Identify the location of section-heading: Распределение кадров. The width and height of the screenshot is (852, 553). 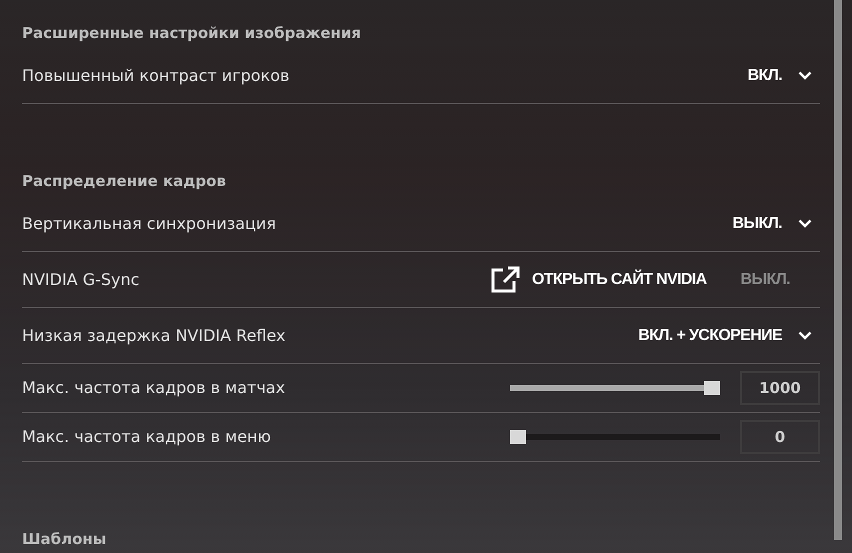
(124, 181).